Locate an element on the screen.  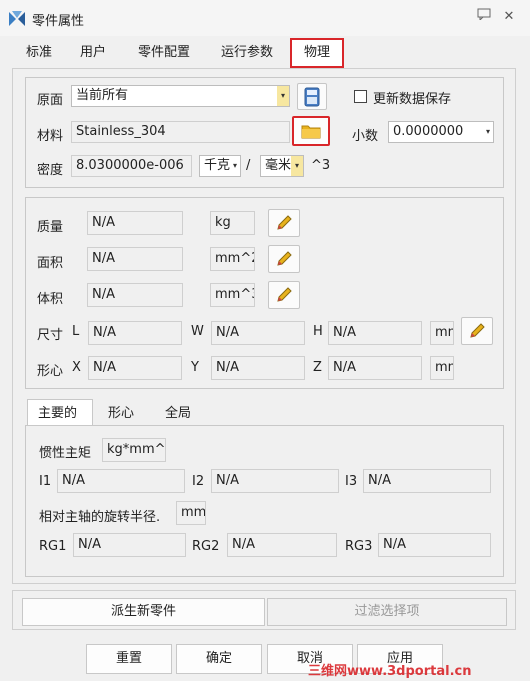
size-l-label: L is located at coordinates (76, 331).